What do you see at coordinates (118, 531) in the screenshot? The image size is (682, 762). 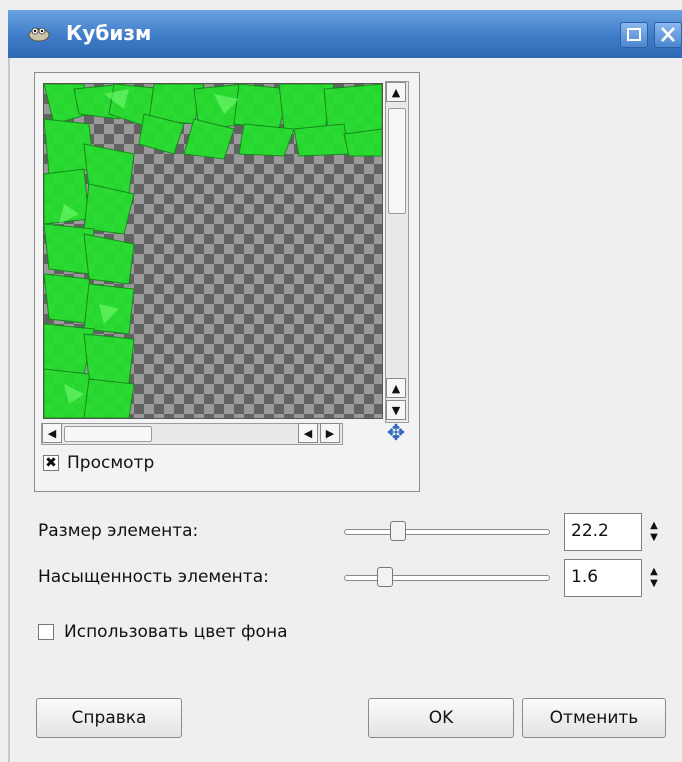 I see `tile-size-label: Размер элемента:` at bounding box center [118, 531].